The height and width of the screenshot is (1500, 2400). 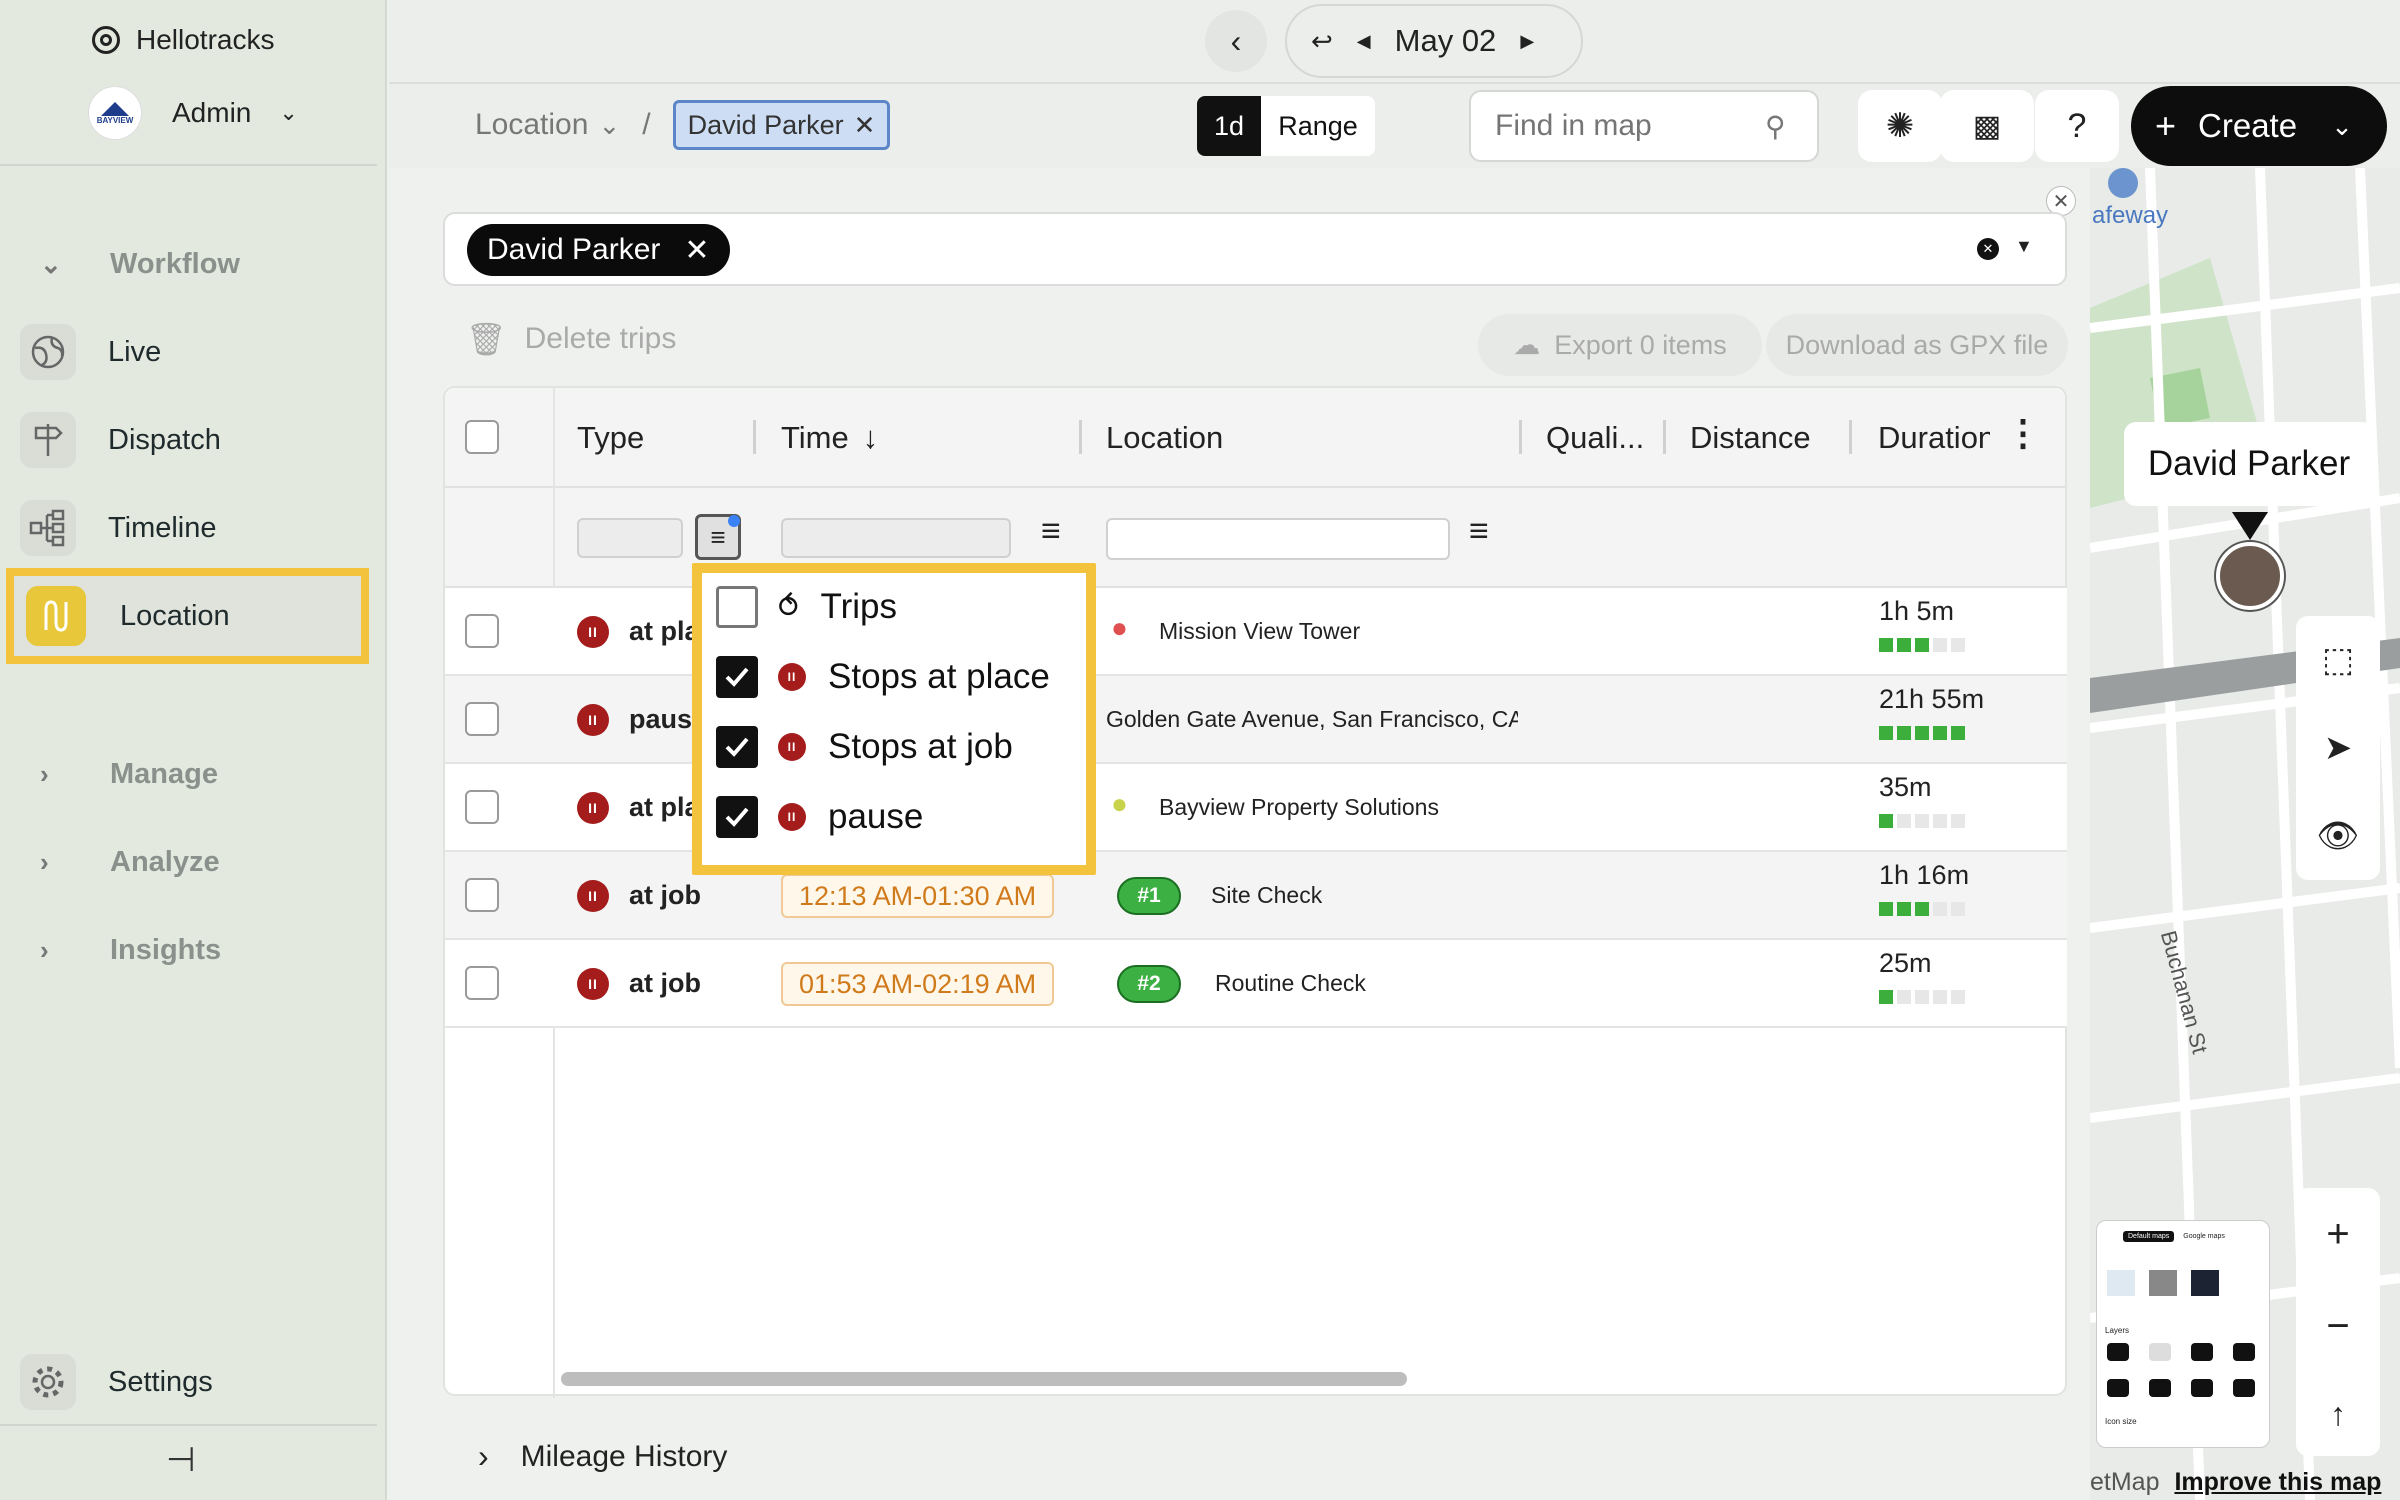 What do you see at coordinates (190, 352) in the screenshot?
I see `sidebar-item-live: Live` at bounding box center [190, 352].